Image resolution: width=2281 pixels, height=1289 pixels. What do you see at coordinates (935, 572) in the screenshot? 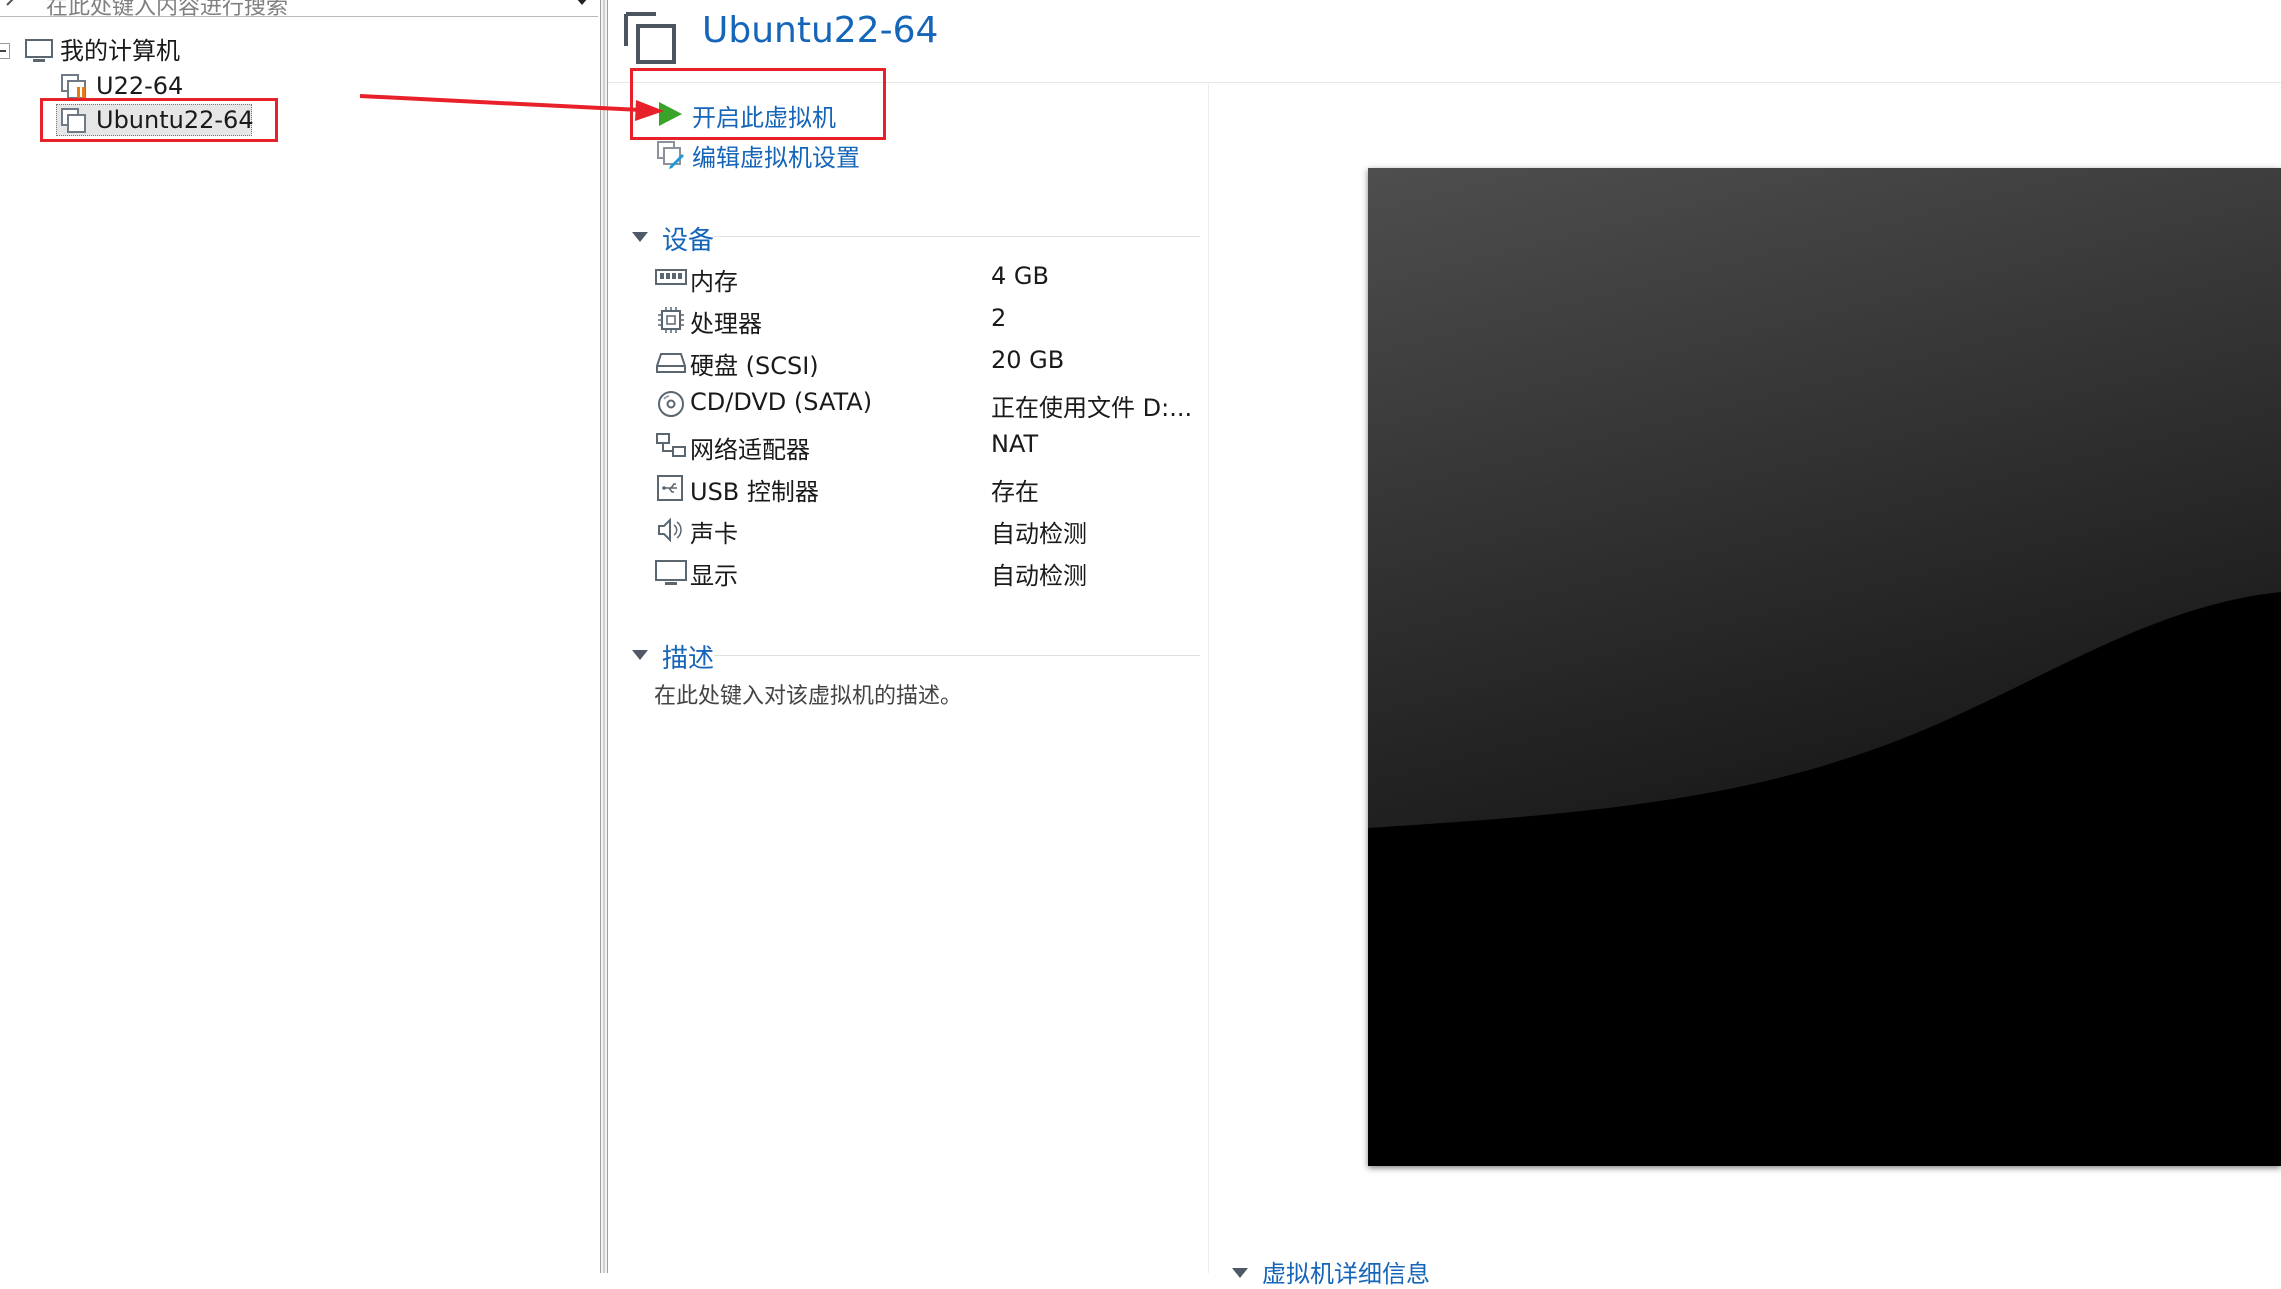
I see `device-row-display: 显示 自动检测` at bounding box center [935, 572].